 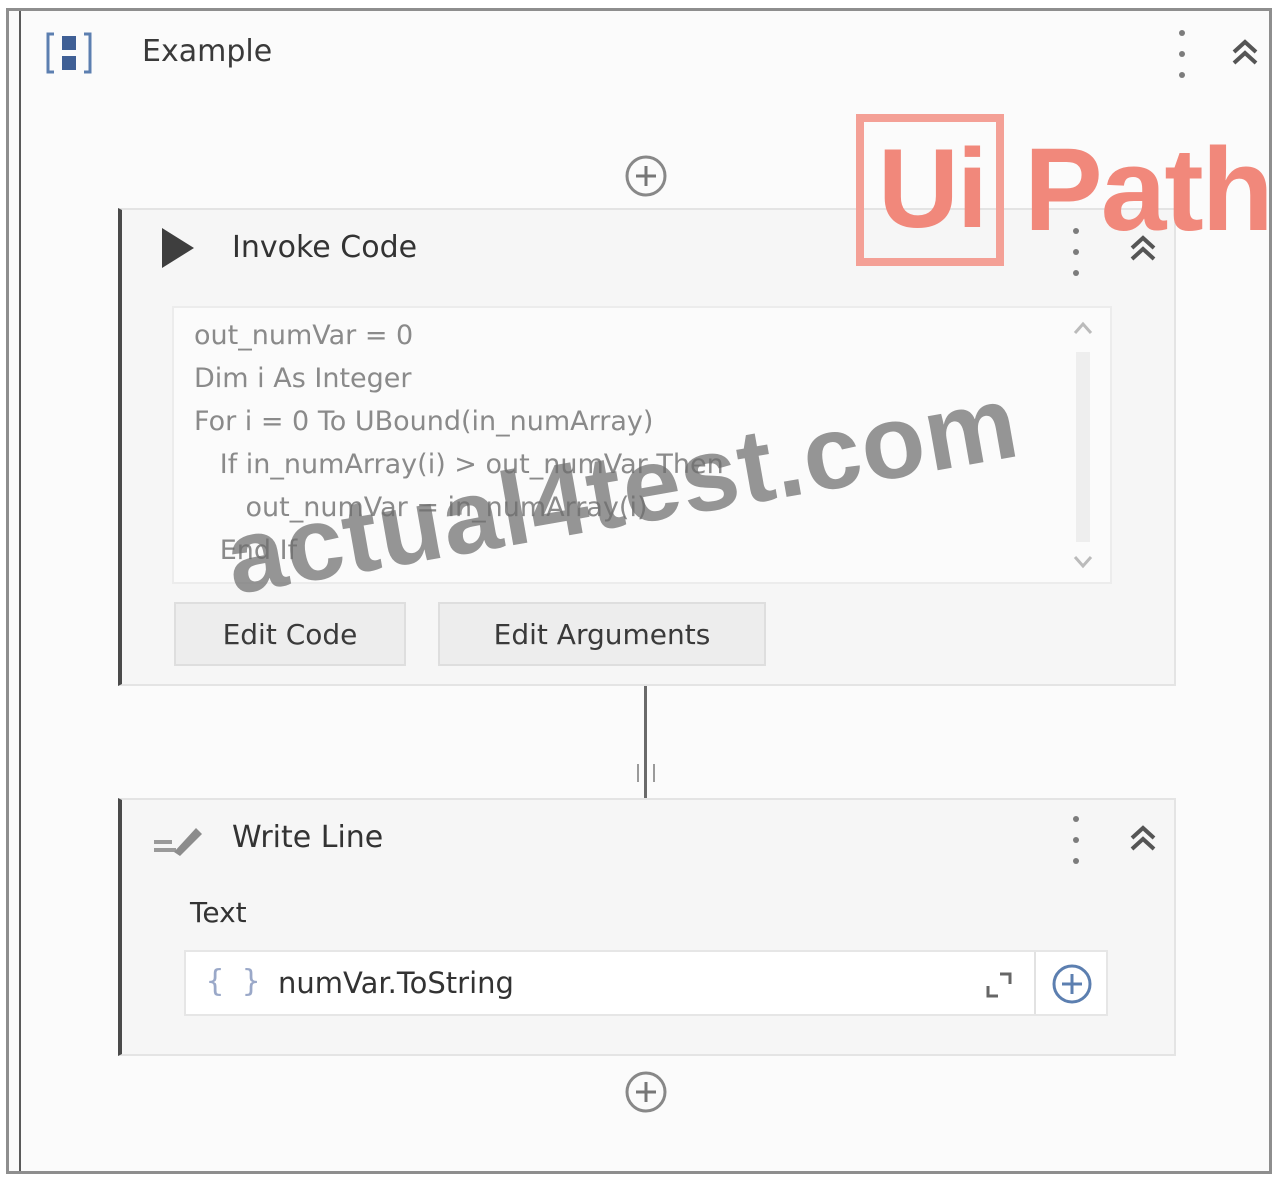 What do you see at coordinates (1149, 190) in the screenshot?
I see `uipath-logo-path-text: Path` at bounding box center [1149, 190].